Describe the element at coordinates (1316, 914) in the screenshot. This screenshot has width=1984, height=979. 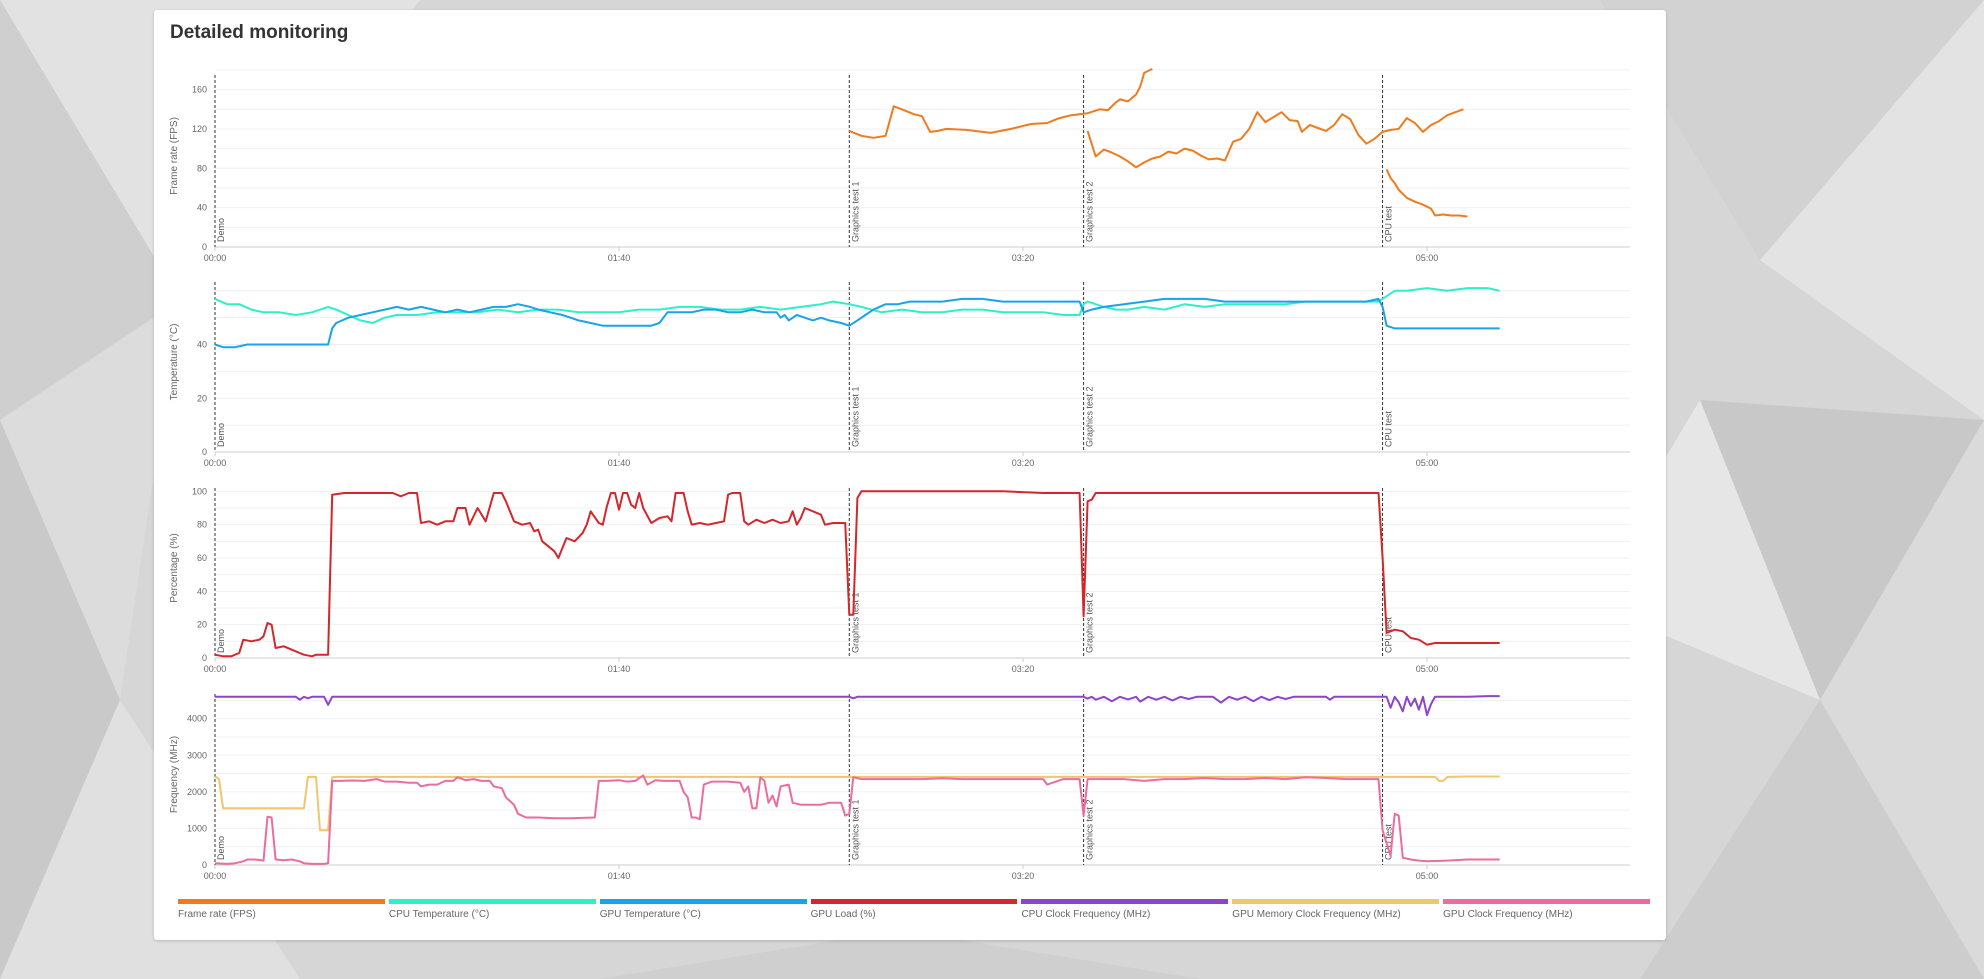
I see `legend-label: GPU Memory Clock Frequency (MHz)` at that location.